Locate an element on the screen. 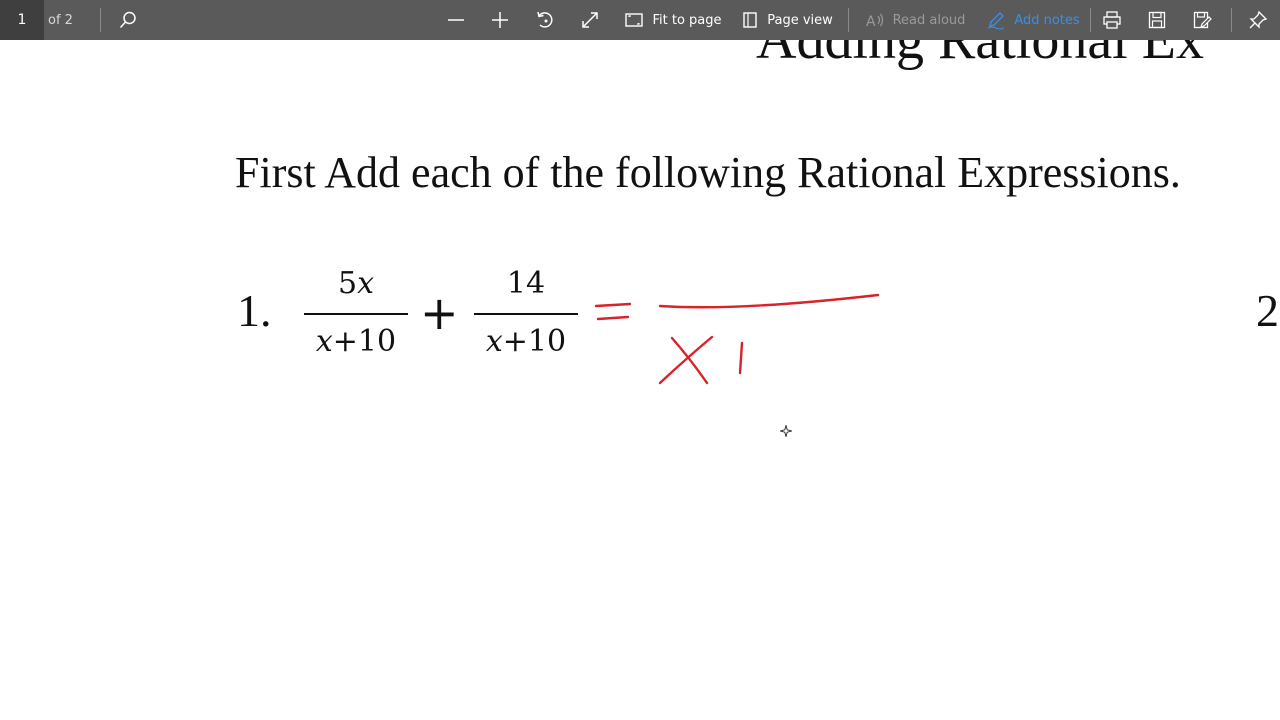  page-view-icon is located at coordinates (750, 20).